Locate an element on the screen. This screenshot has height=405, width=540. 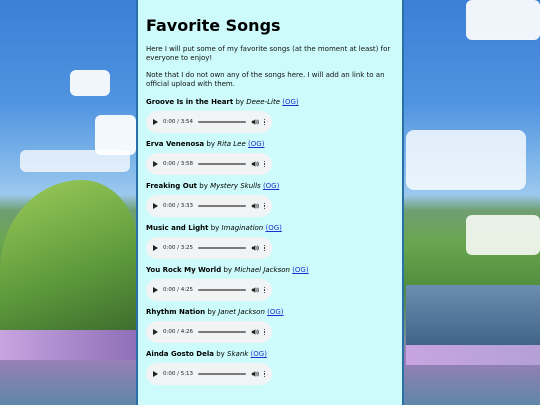
time-display: 0:00 / 4:26 is located at coordinates (178, 332).